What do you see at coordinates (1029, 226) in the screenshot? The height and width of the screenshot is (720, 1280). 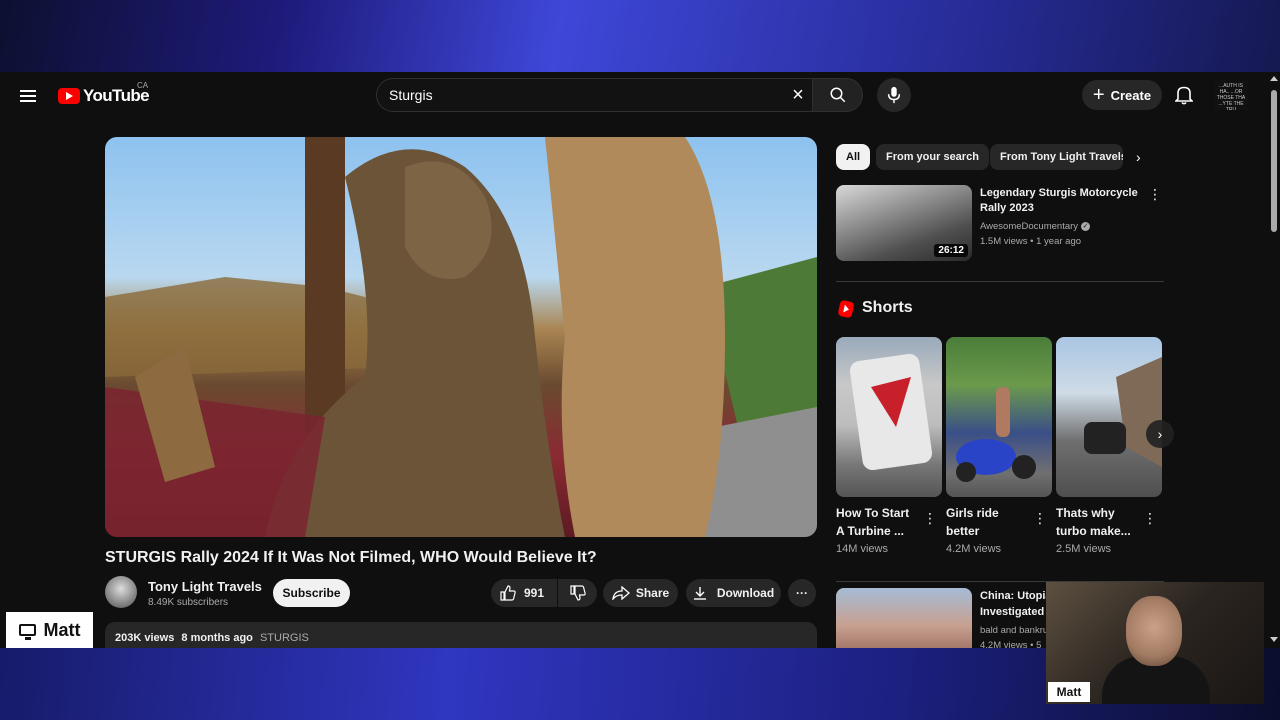 I see `recommended-channel-name: AwesomeDocumentary` at bounding box center [1029, 226].